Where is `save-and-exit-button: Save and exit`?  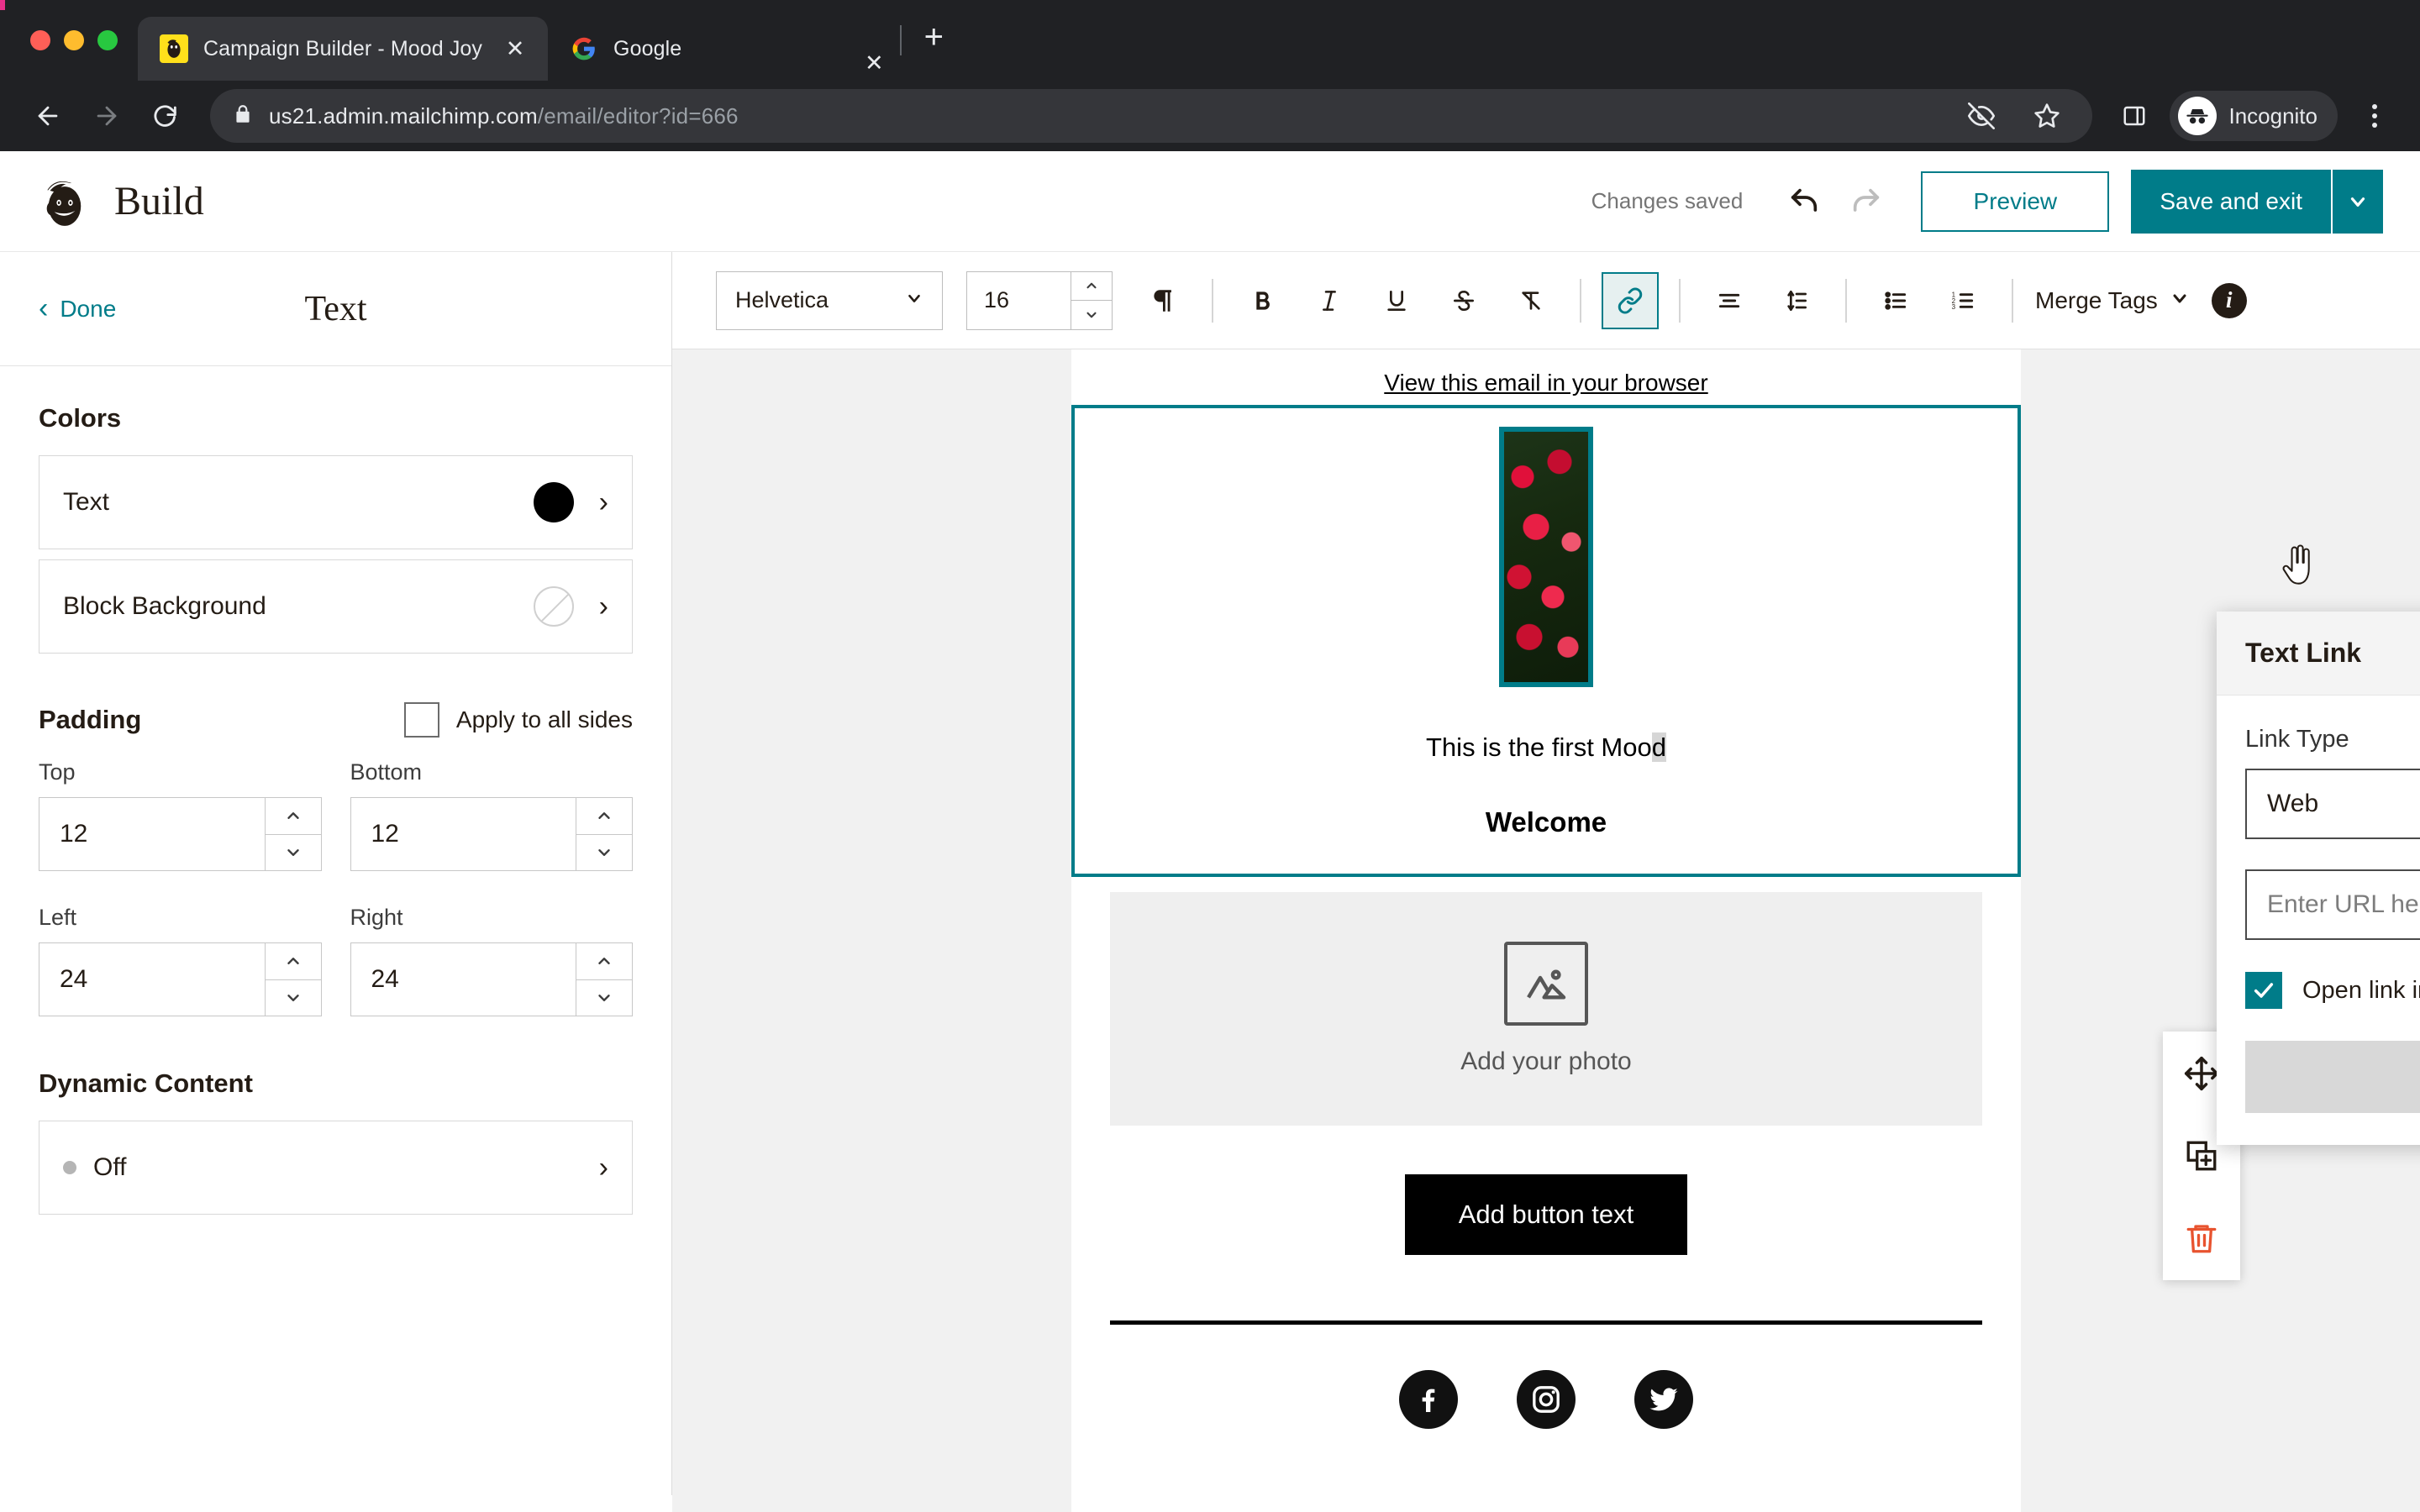 save-and-exit-button: Save and exit is located at coordinates (2231, 201).